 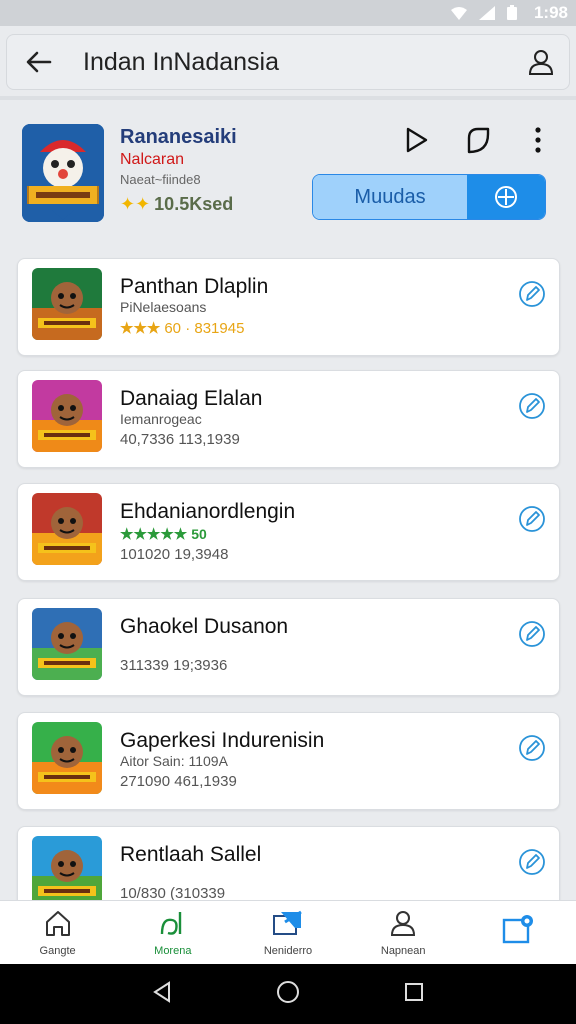 What do you see at coordinates (57, 951) in the screenshot?
I see `nav-label: Gangte` at bounding box center [57, 951].